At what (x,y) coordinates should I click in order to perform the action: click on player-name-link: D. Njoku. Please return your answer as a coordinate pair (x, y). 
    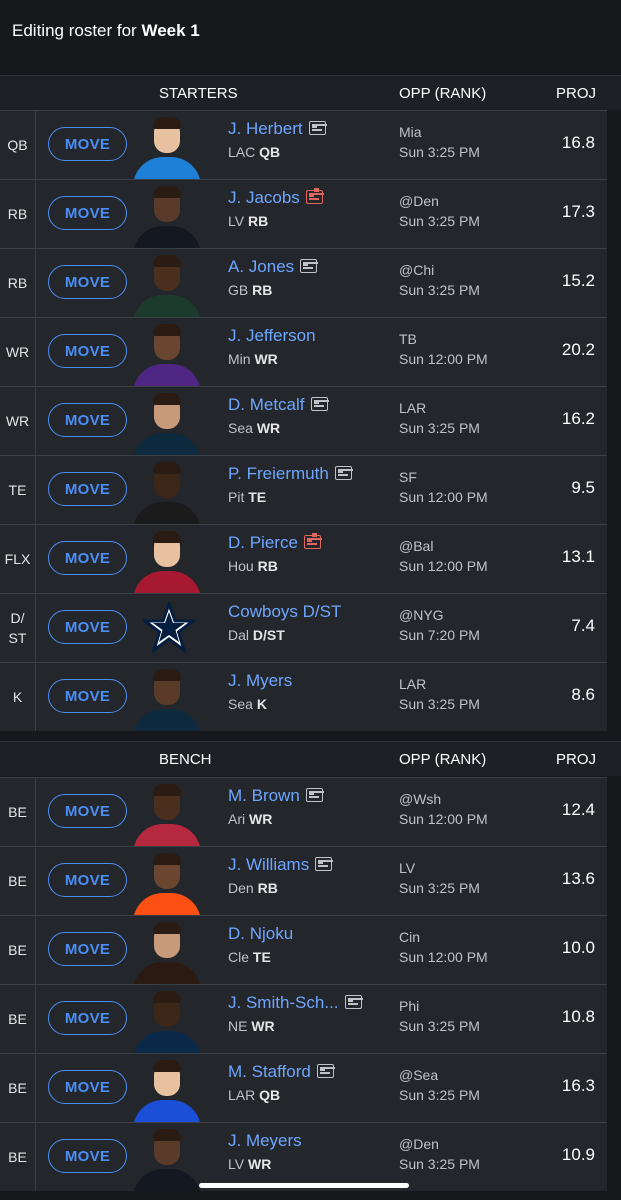
    Looking at the image, I should click on (260, 934).